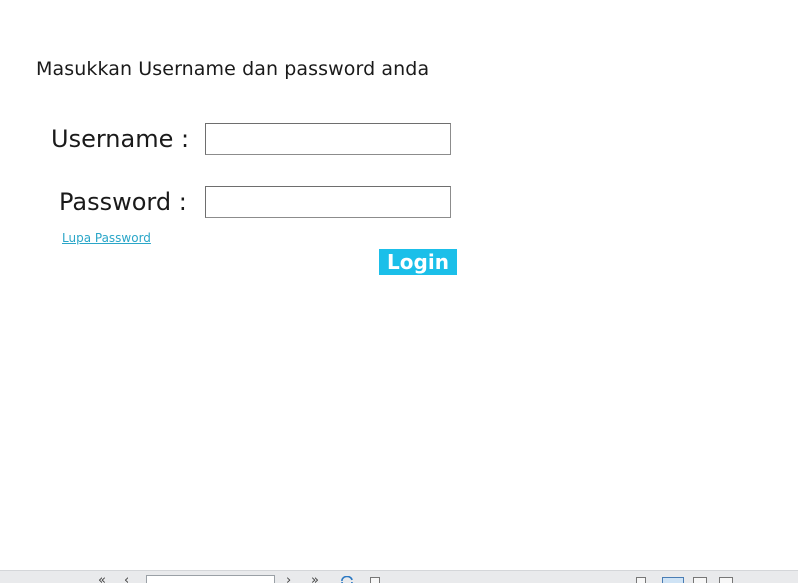 This screenshot has height=583, width=798. What do you see at coordinates (123, 202) in the screenshot?
I see `password-label: Password :` at bounding box center [123, 202].